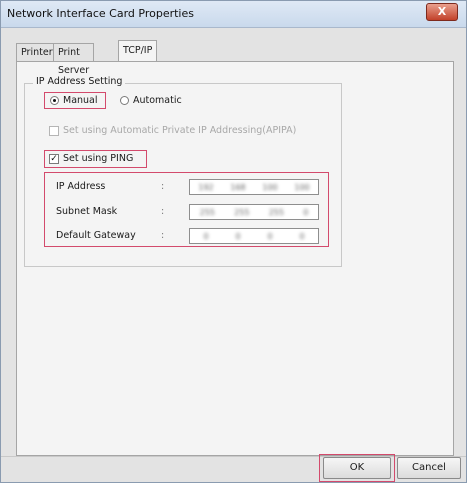 This screenshot has width=467, height=483. I want to click on ip-address-octet-3: 100, so click(270, 187).